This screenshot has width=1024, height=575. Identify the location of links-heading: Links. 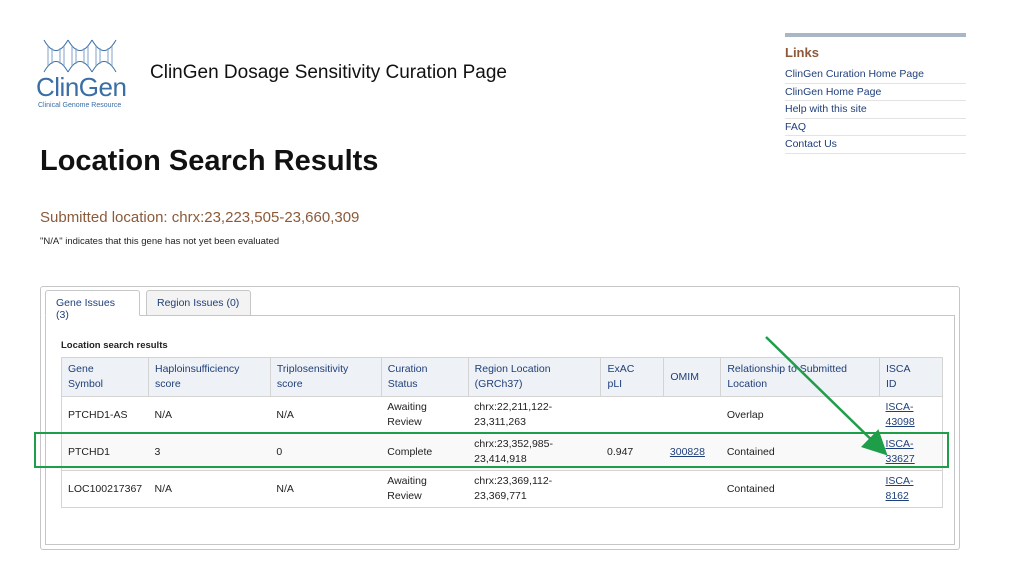
(802, 52).